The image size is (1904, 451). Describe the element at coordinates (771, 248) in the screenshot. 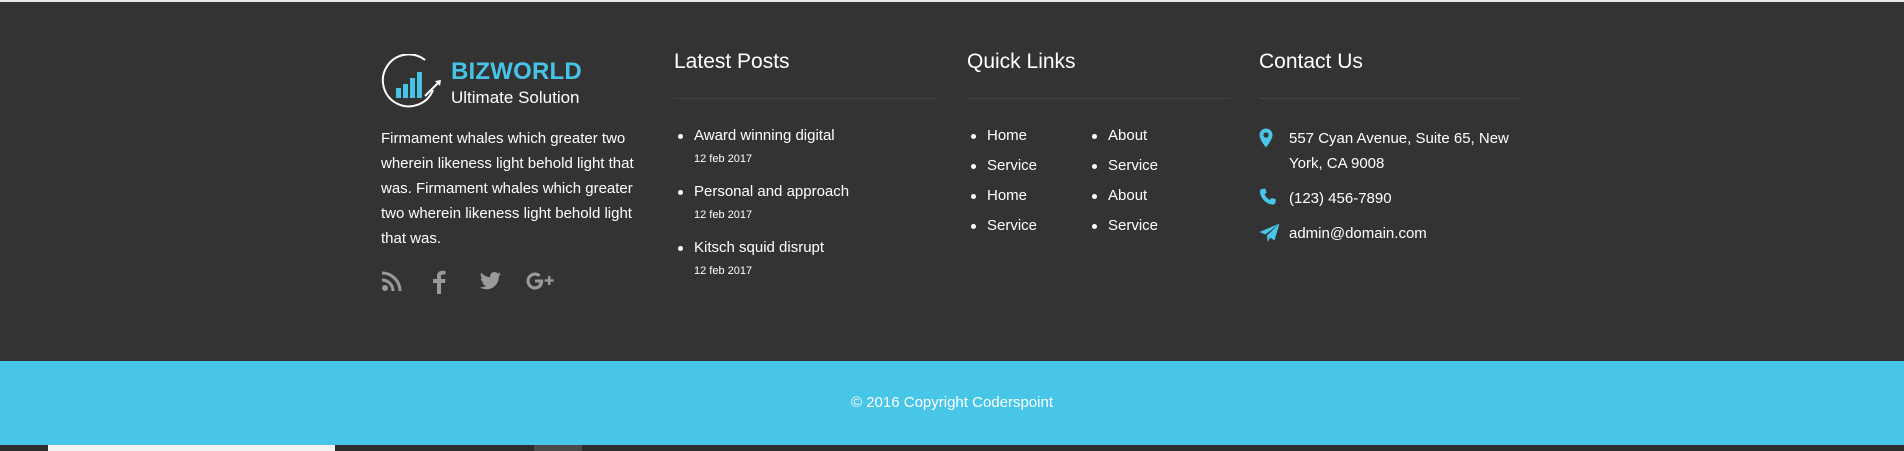

I see `post-link: Kitsch squid disrupt` at that location.